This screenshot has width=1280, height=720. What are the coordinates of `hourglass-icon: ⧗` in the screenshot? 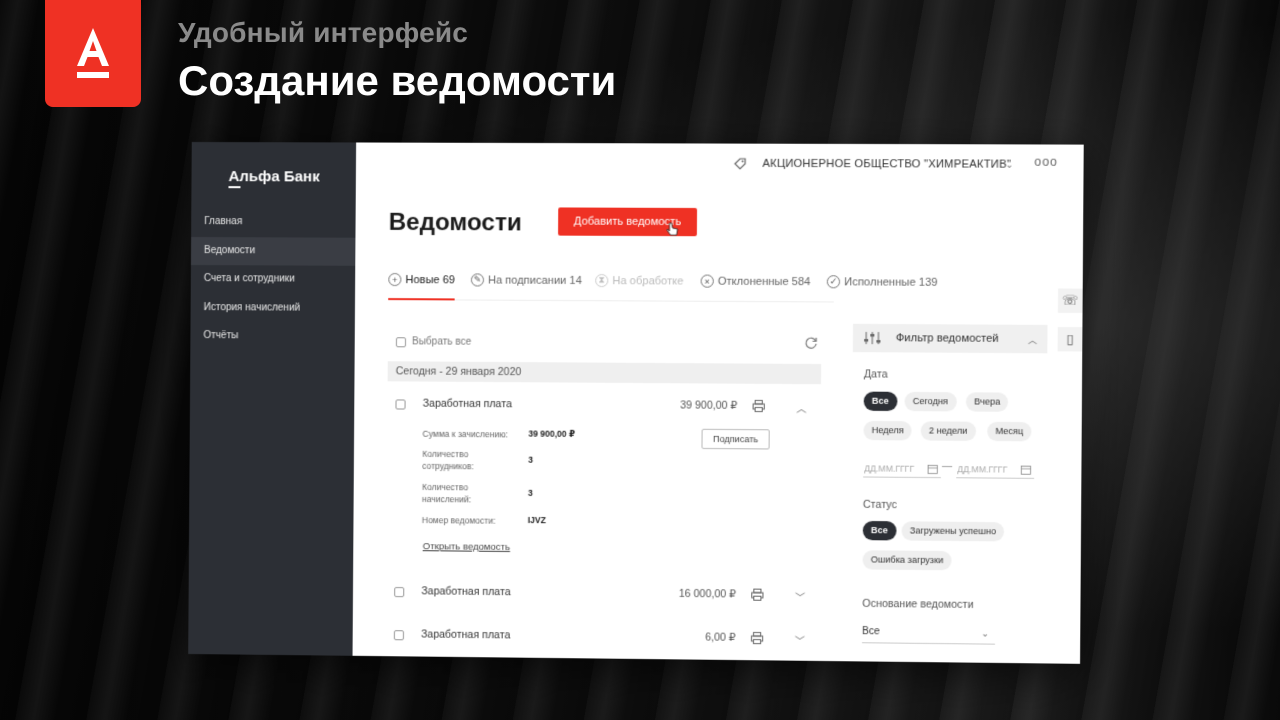 It's located at (601, 280).